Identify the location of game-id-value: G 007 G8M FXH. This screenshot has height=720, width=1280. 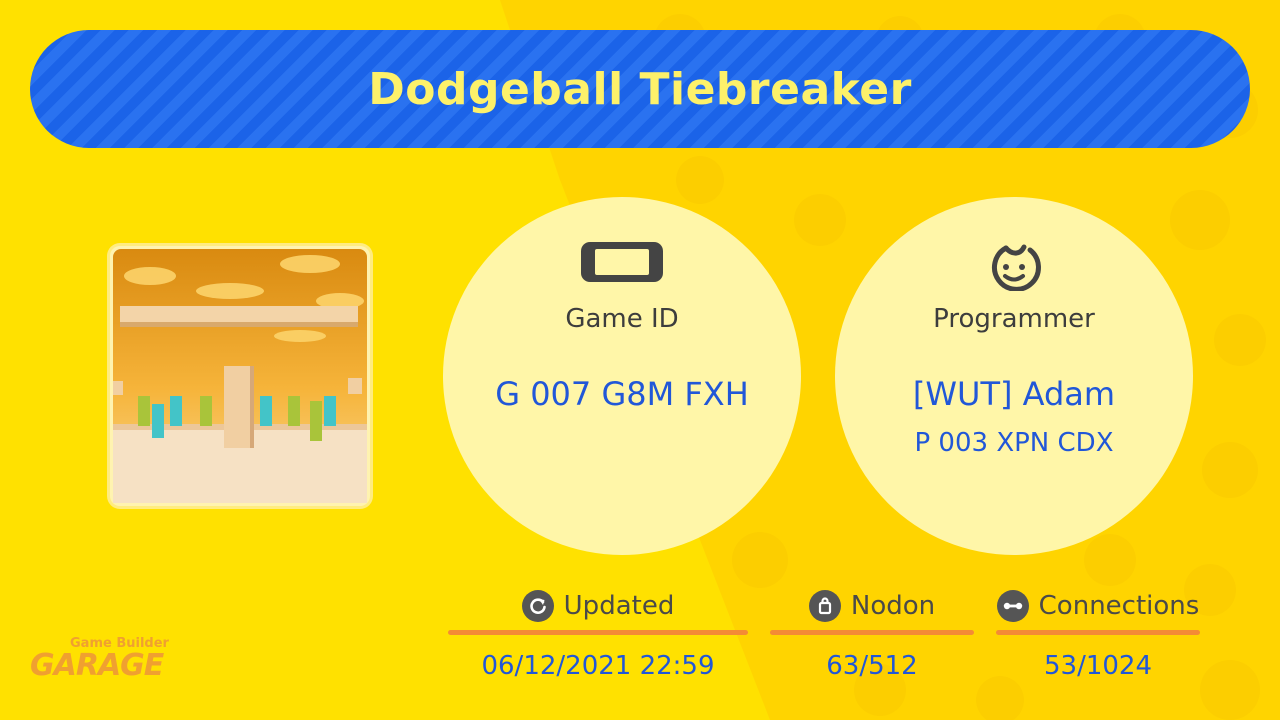
(622, 394).